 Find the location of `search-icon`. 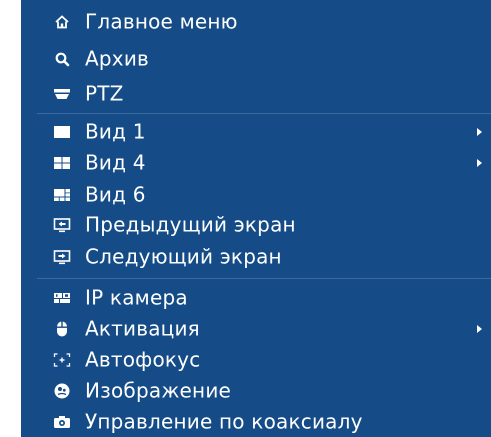

search-icon is located at coordinates (62, 59).